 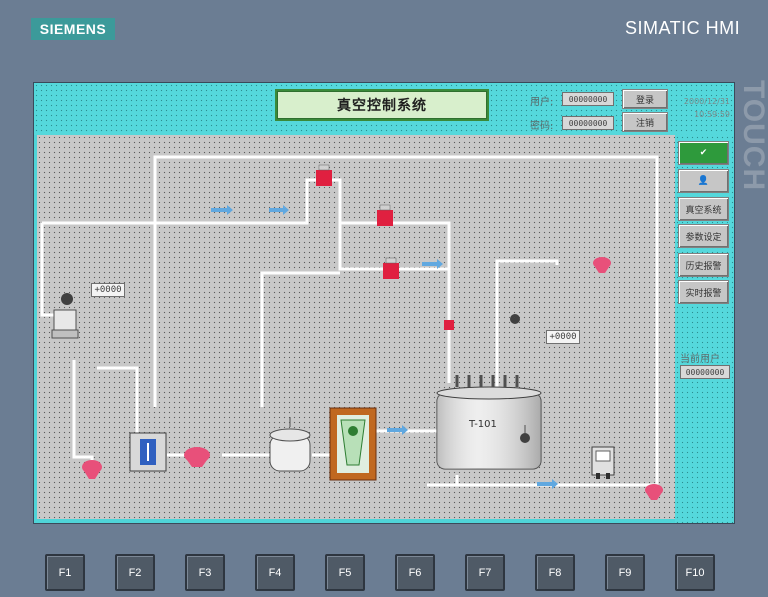 I want to click on f6-key: F6, so click(x=415, y=572).